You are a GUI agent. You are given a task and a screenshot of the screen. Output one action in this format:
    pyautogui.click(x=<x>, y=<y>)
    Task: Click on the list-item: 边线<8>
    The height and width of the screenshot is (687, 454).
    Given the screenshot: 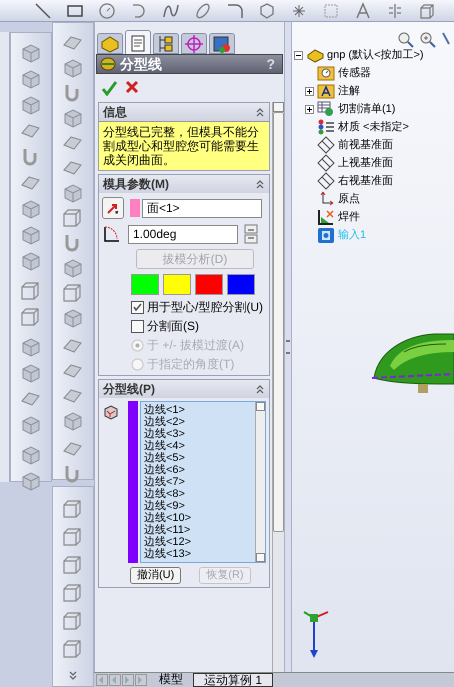 What is the action you would take?
    pyautogui.click(x=199, y=494)
    